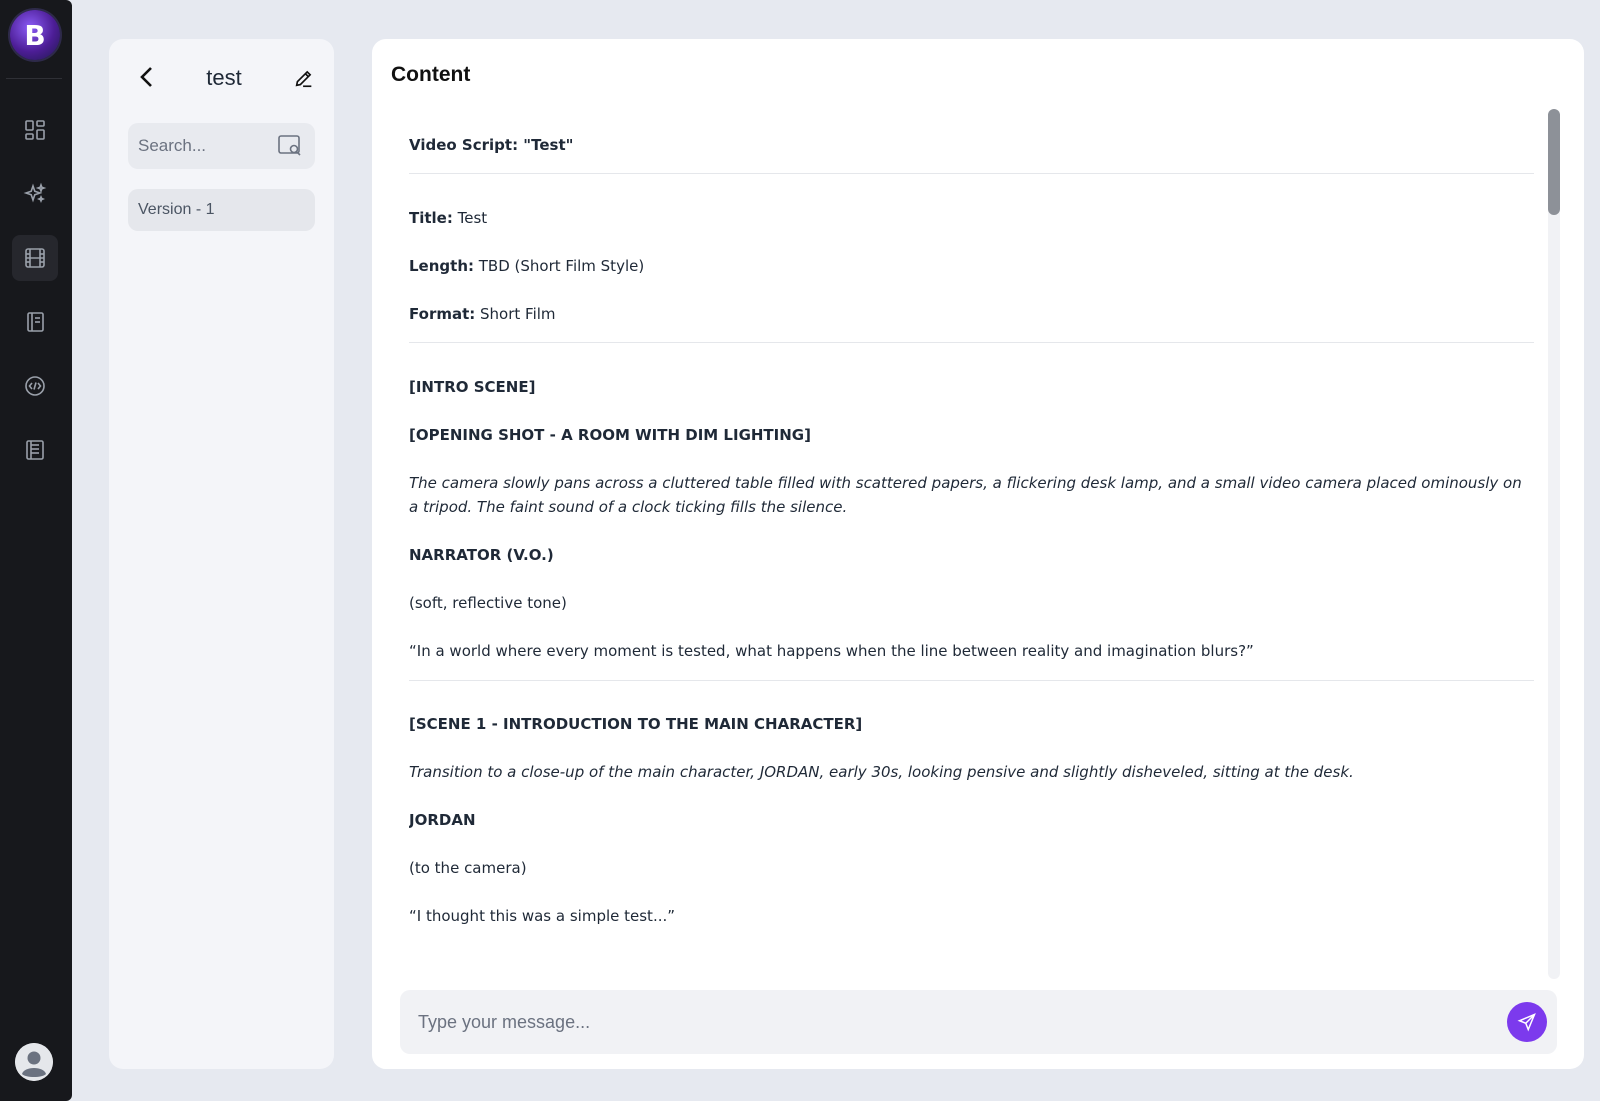 This screenshot has width=1600, height=1101. Describe the element at coordinates (559, 266) in the screenshot. I see `meta-value: TBD (Short Film Style)` at that location.